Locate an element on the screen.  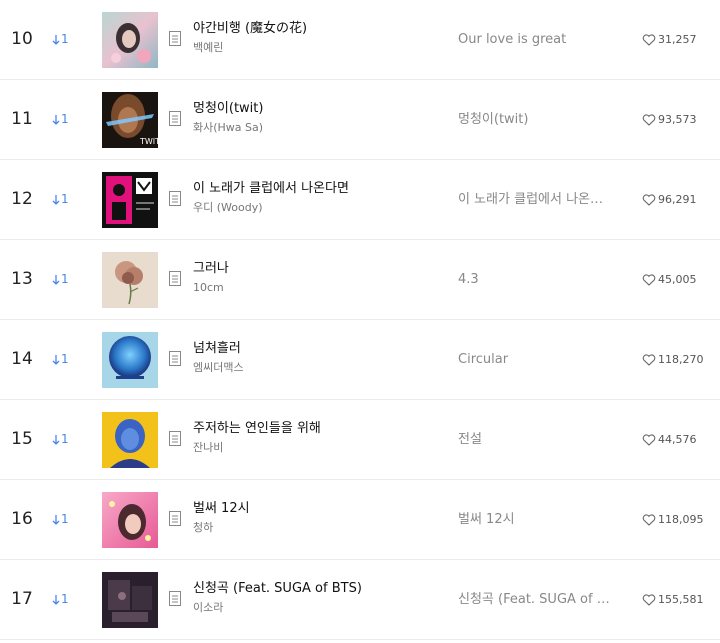
song-info: 넘쳐흘러 엠씨더맥스 is located at coordinates (318, 358).